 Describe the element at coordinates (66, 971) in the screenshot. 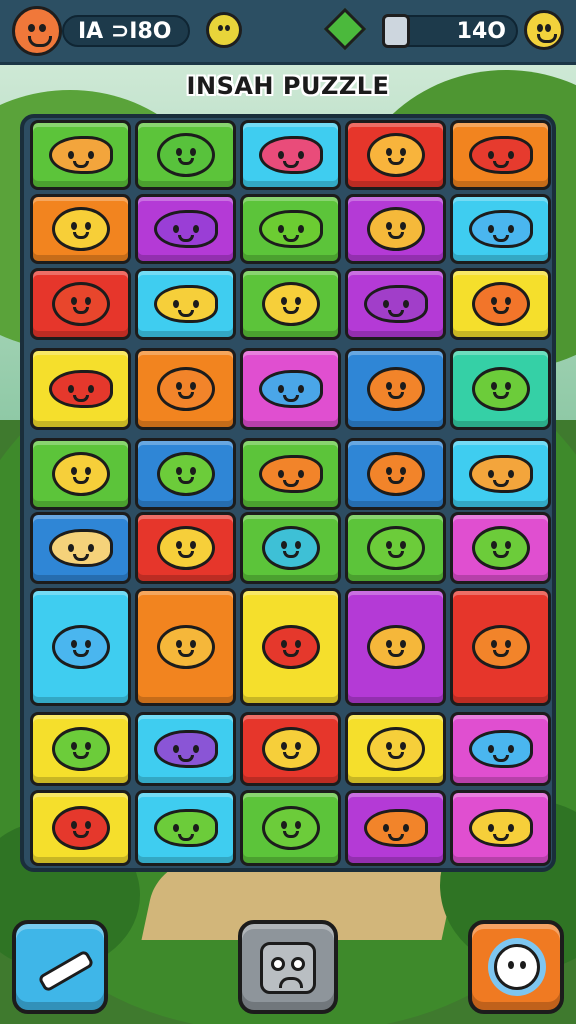

I see `bone-icon` at that location.